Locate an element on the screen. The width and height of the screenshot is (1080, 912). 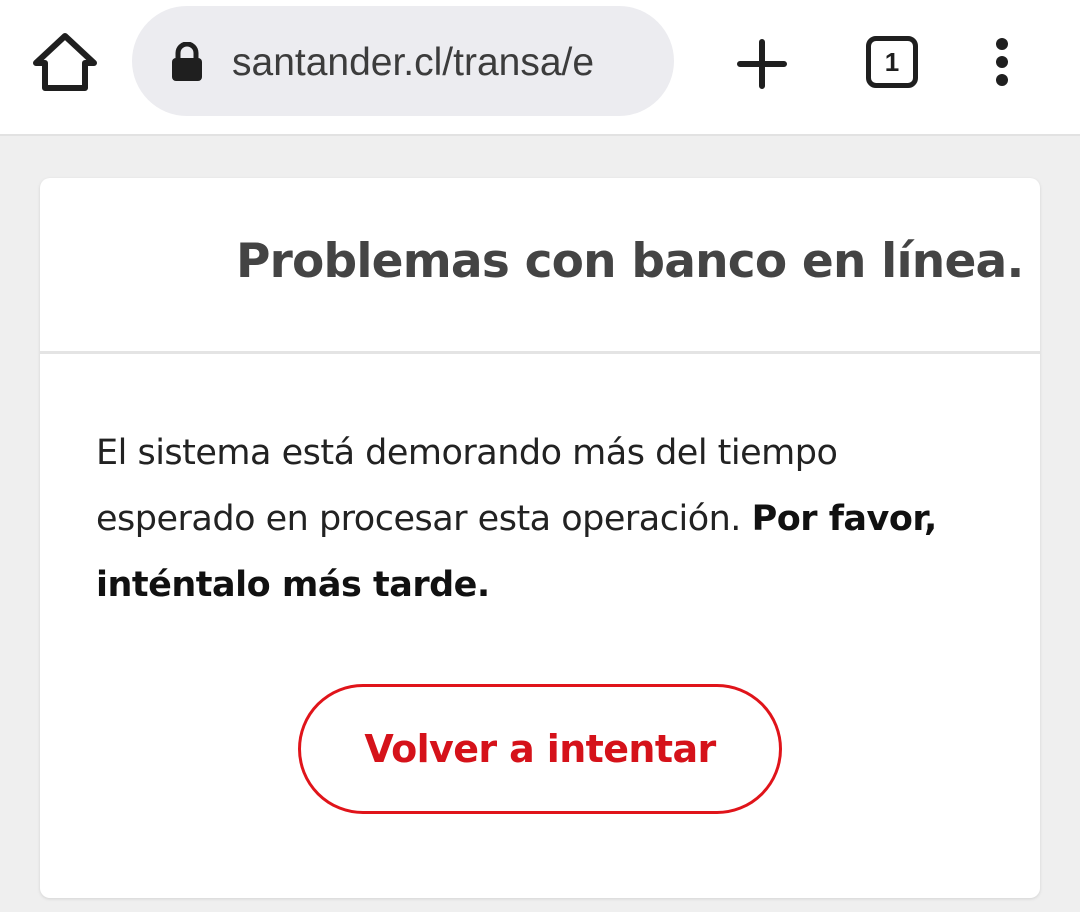
url-text: santander.cl/transa/e is located at coordinates (447, 63).